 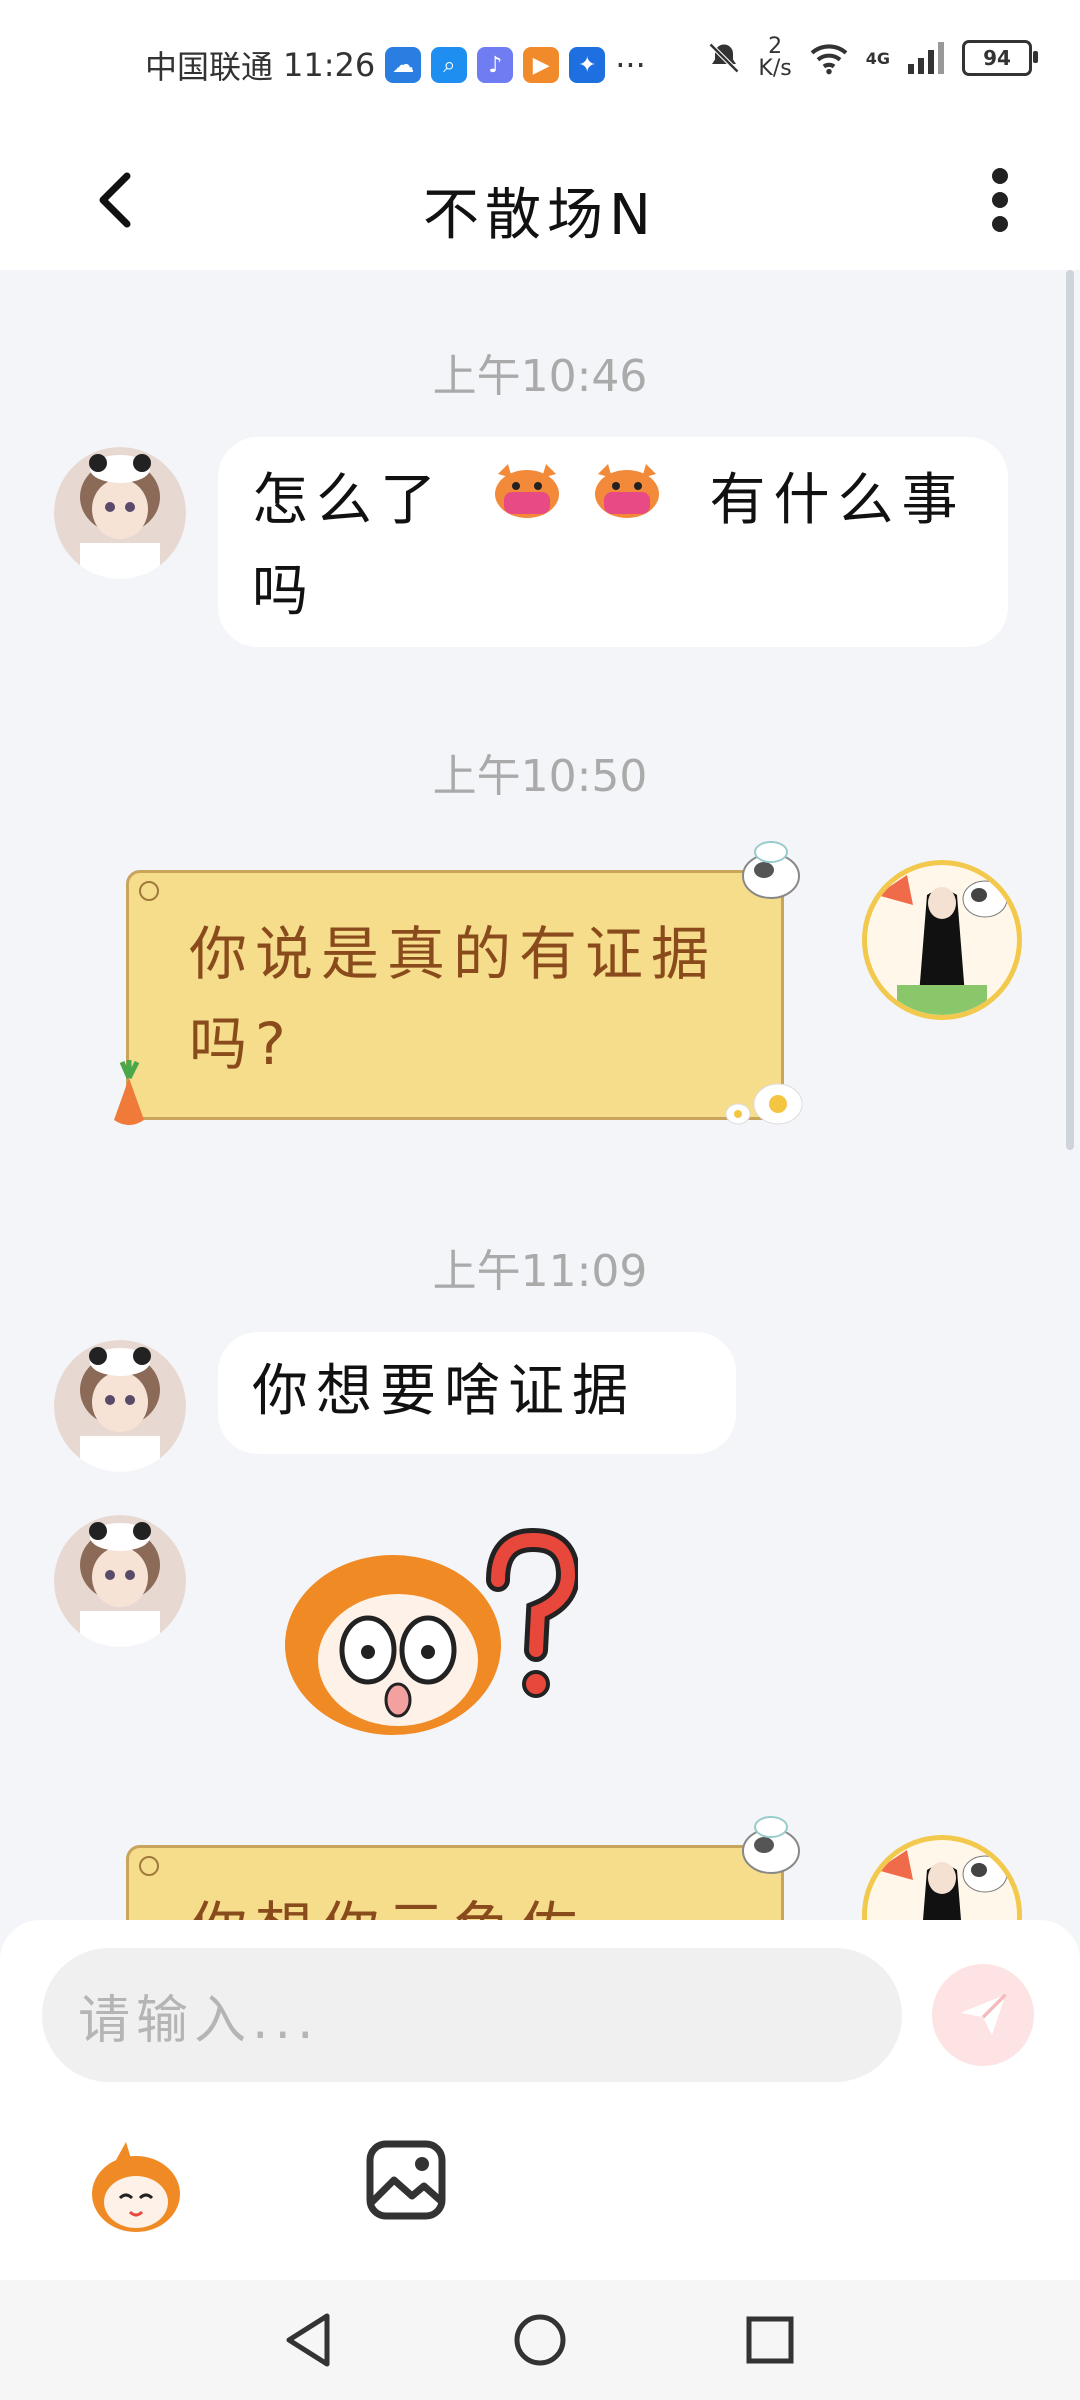 What do you see at coordinates (495, 65) in the screenshot?
I see `music-app-icon: ♪` at bounding box center [495, 65].